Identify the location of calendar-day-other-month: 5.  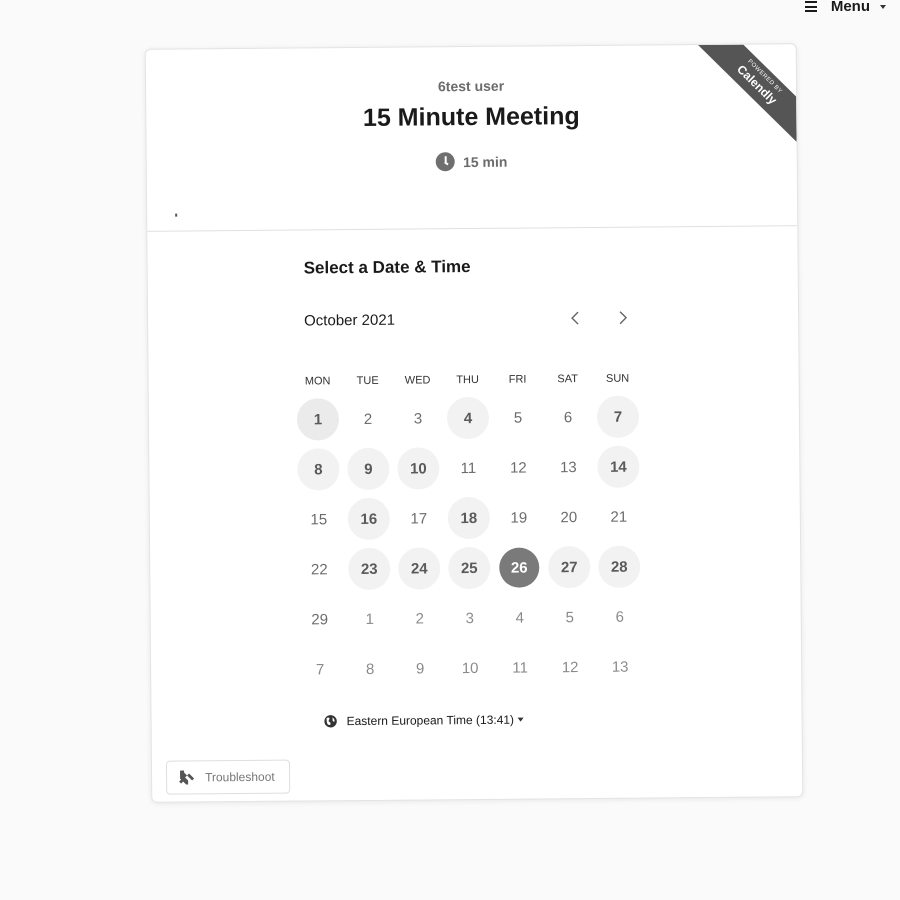
(569, 617).